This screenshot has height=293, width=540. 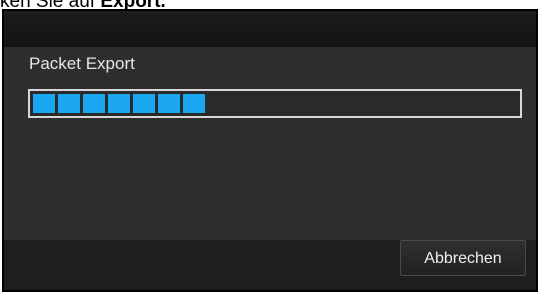 I want to click on progress-fill, so click(x=119, y=103).